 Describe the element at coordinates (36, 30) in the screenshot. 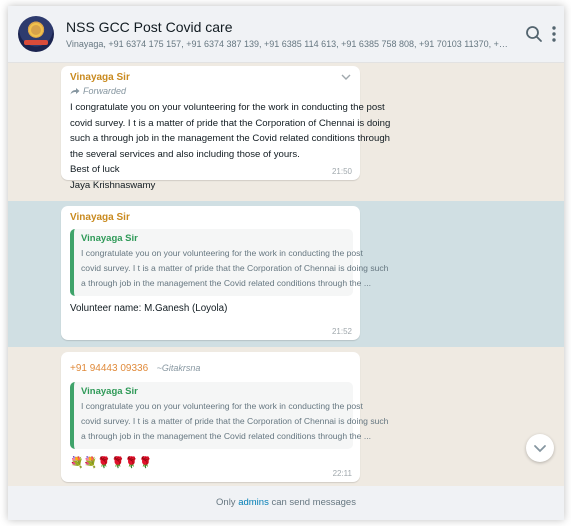

I see `avatar-emblem-icon` at that location.